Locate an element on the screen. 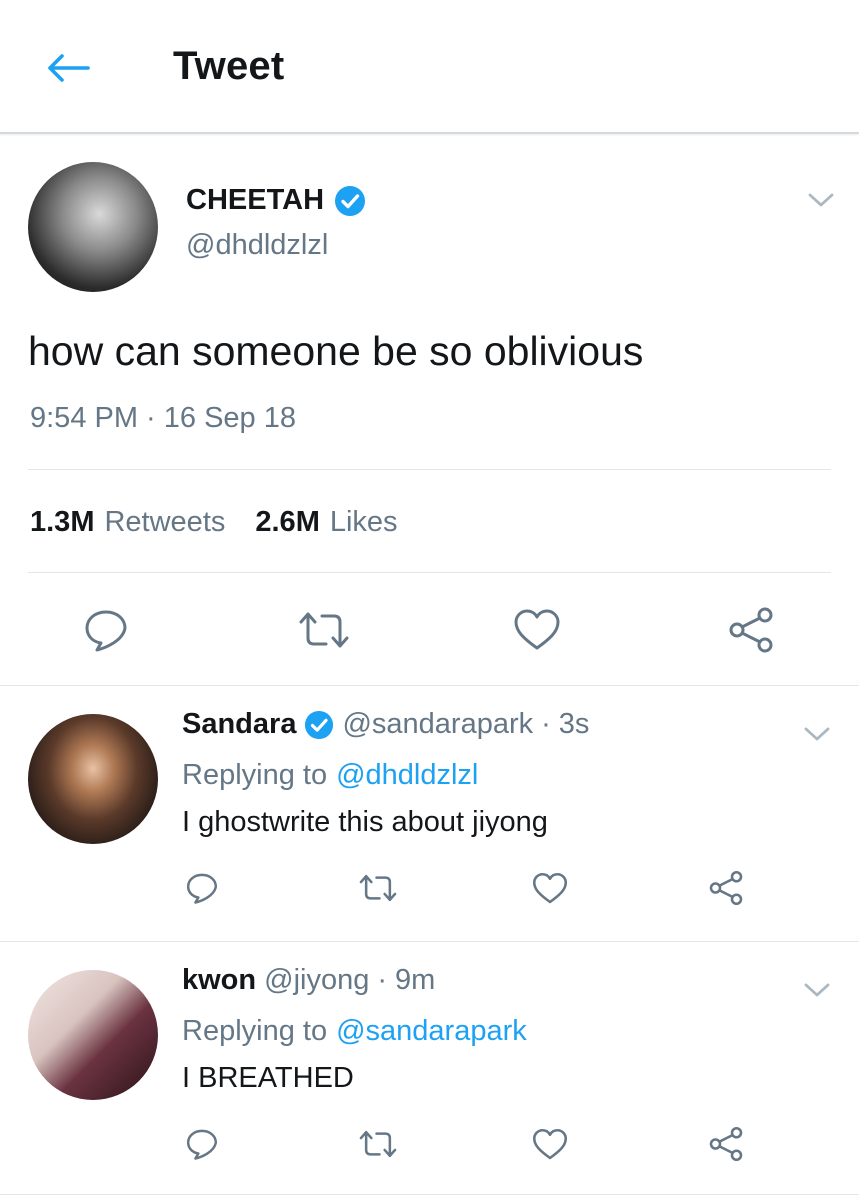 This screenshot has height=1200, width=859. replying-to: Replying to @sandarapark is located at coordinates (354, 1031).